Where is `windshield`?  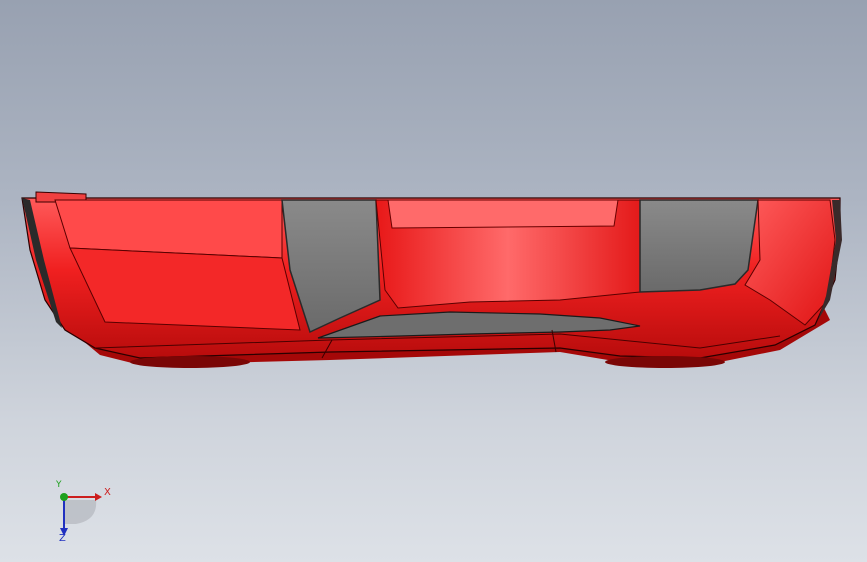
windshield is located at coordinates (699, 246).